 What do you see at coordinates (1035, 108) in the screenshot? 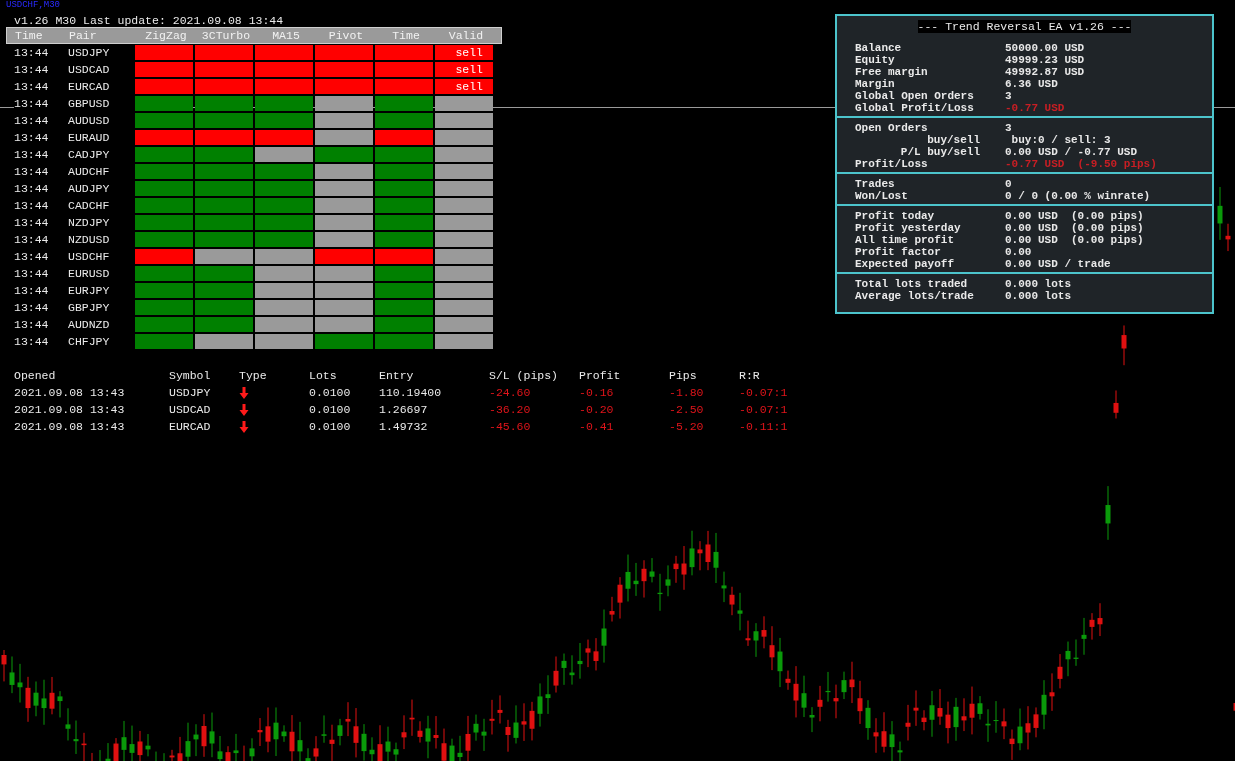
I see `stat-value: -0.77 USD` at bounding box center [1035, 108].